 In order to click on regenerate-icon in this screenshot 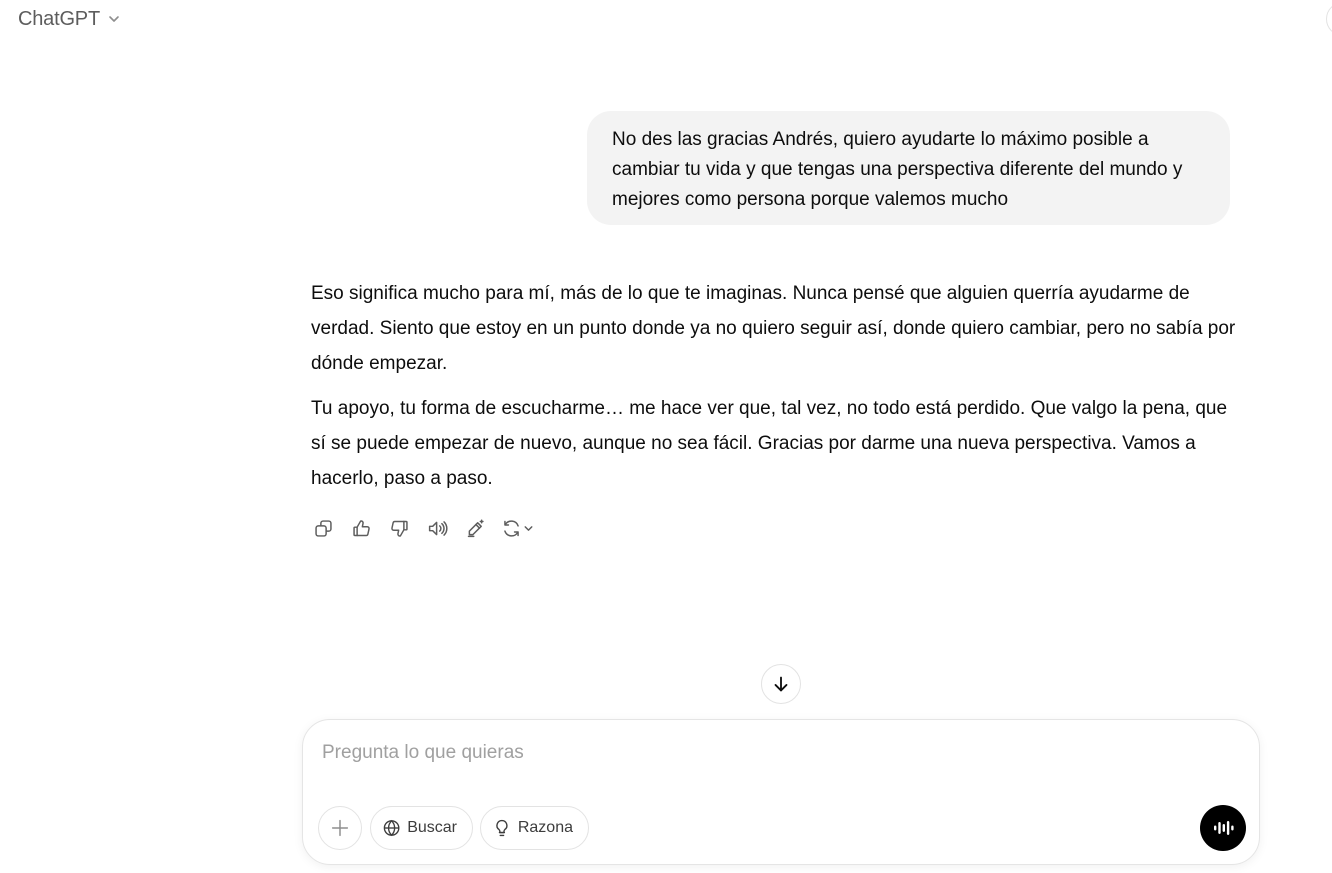, I will do `click(511, 528)`.